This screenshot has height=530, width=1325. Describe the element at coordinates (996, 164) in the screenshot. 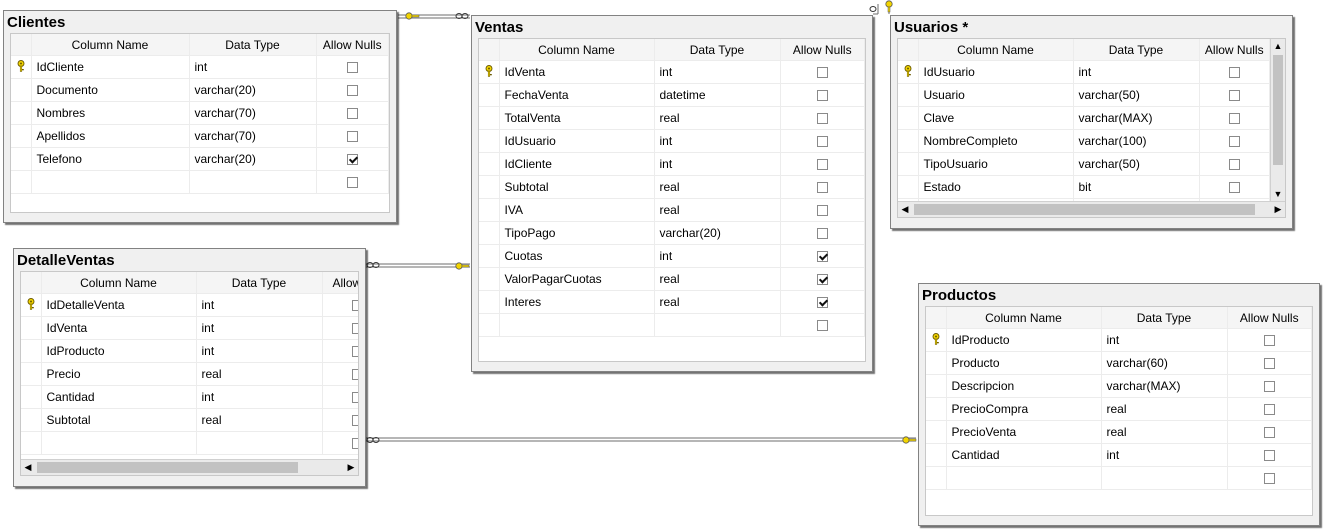

I see `column-name-cell: TipoUsuario` at that location.